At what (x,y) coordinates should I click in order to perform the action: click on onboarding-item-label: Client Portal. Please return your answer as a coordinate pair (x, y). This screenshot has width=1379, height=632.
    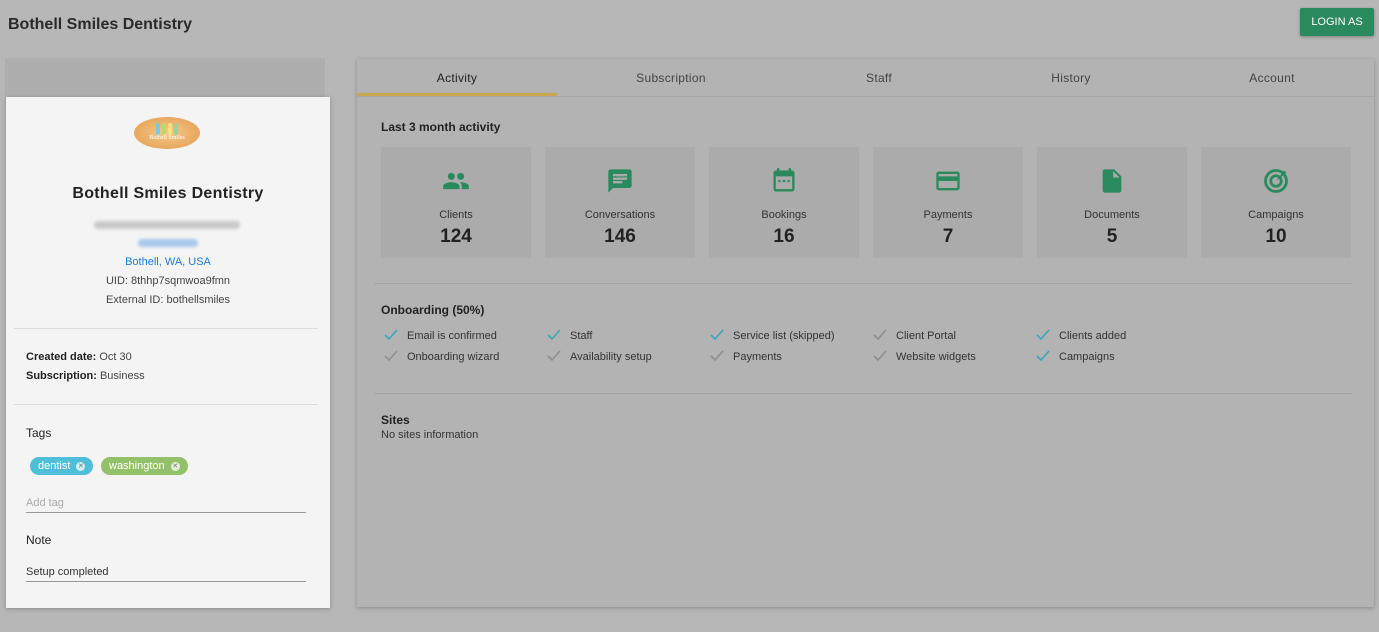
    Looking at the image, I should click on (926, 336).